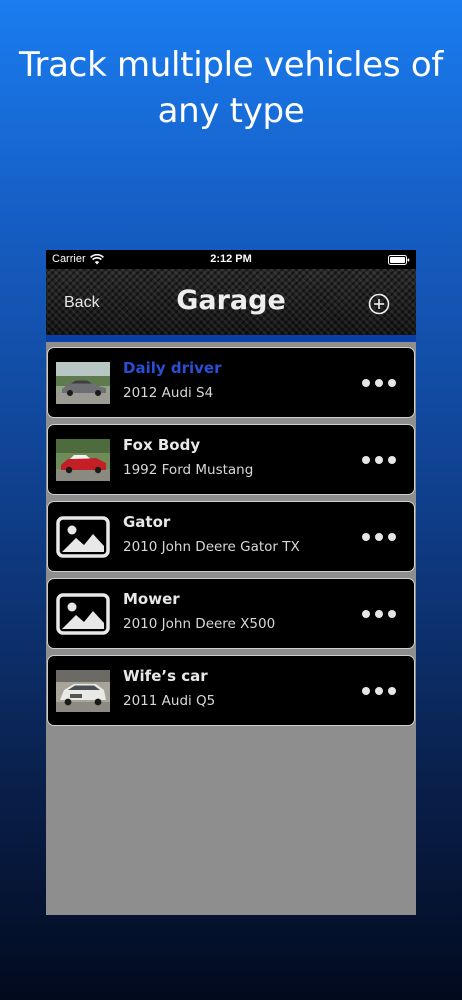 This screenshot has height=1000, width=462. What do you see at coordinates (211, 547) in the screenshot?
I see `vehicle-model: 2010 John Deere Gator TX` at bounding box center [211, 547].